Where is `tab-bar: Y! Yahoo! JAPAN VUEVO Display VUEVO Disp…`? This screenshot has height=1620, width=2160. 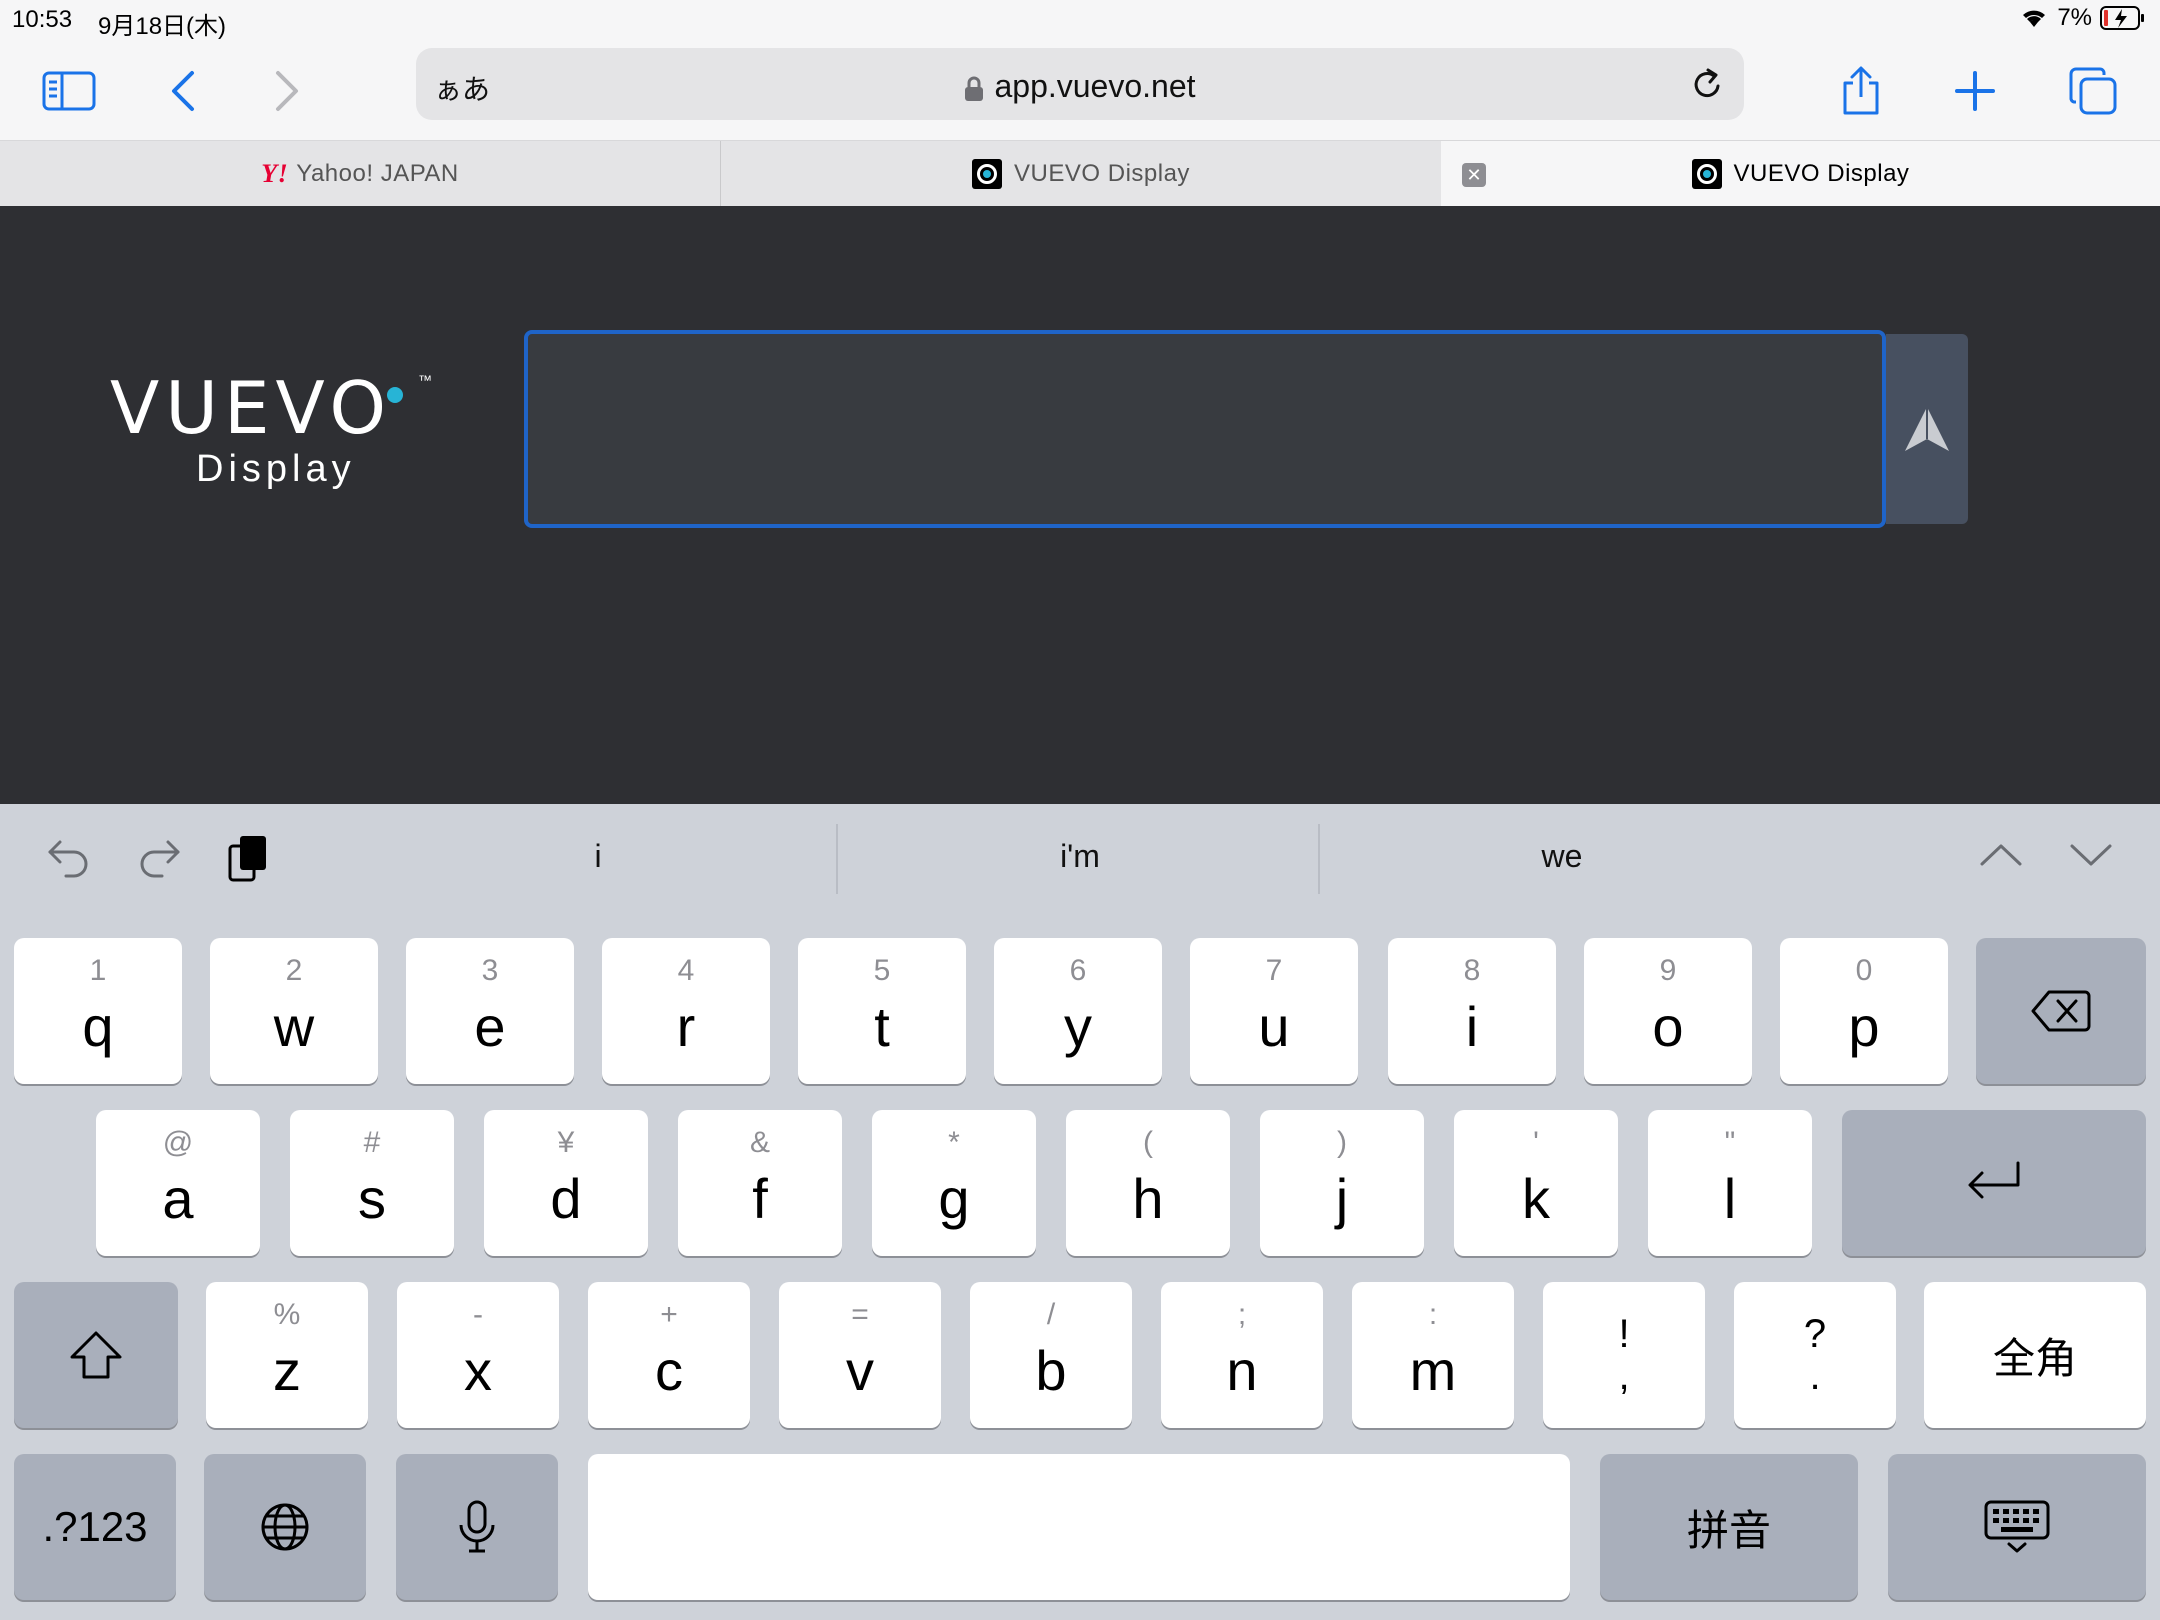
tab-bar: Y! Yahoo! JAPAN VUEVO Display VUEVO Disp… is located at coordinates (1080, 173).